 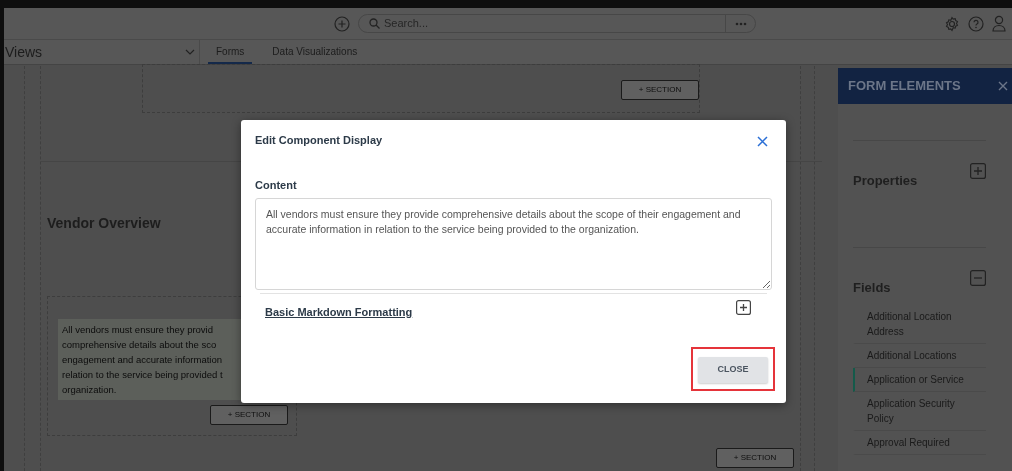 I want to click on expand-icon, so click(x=743, y=307).